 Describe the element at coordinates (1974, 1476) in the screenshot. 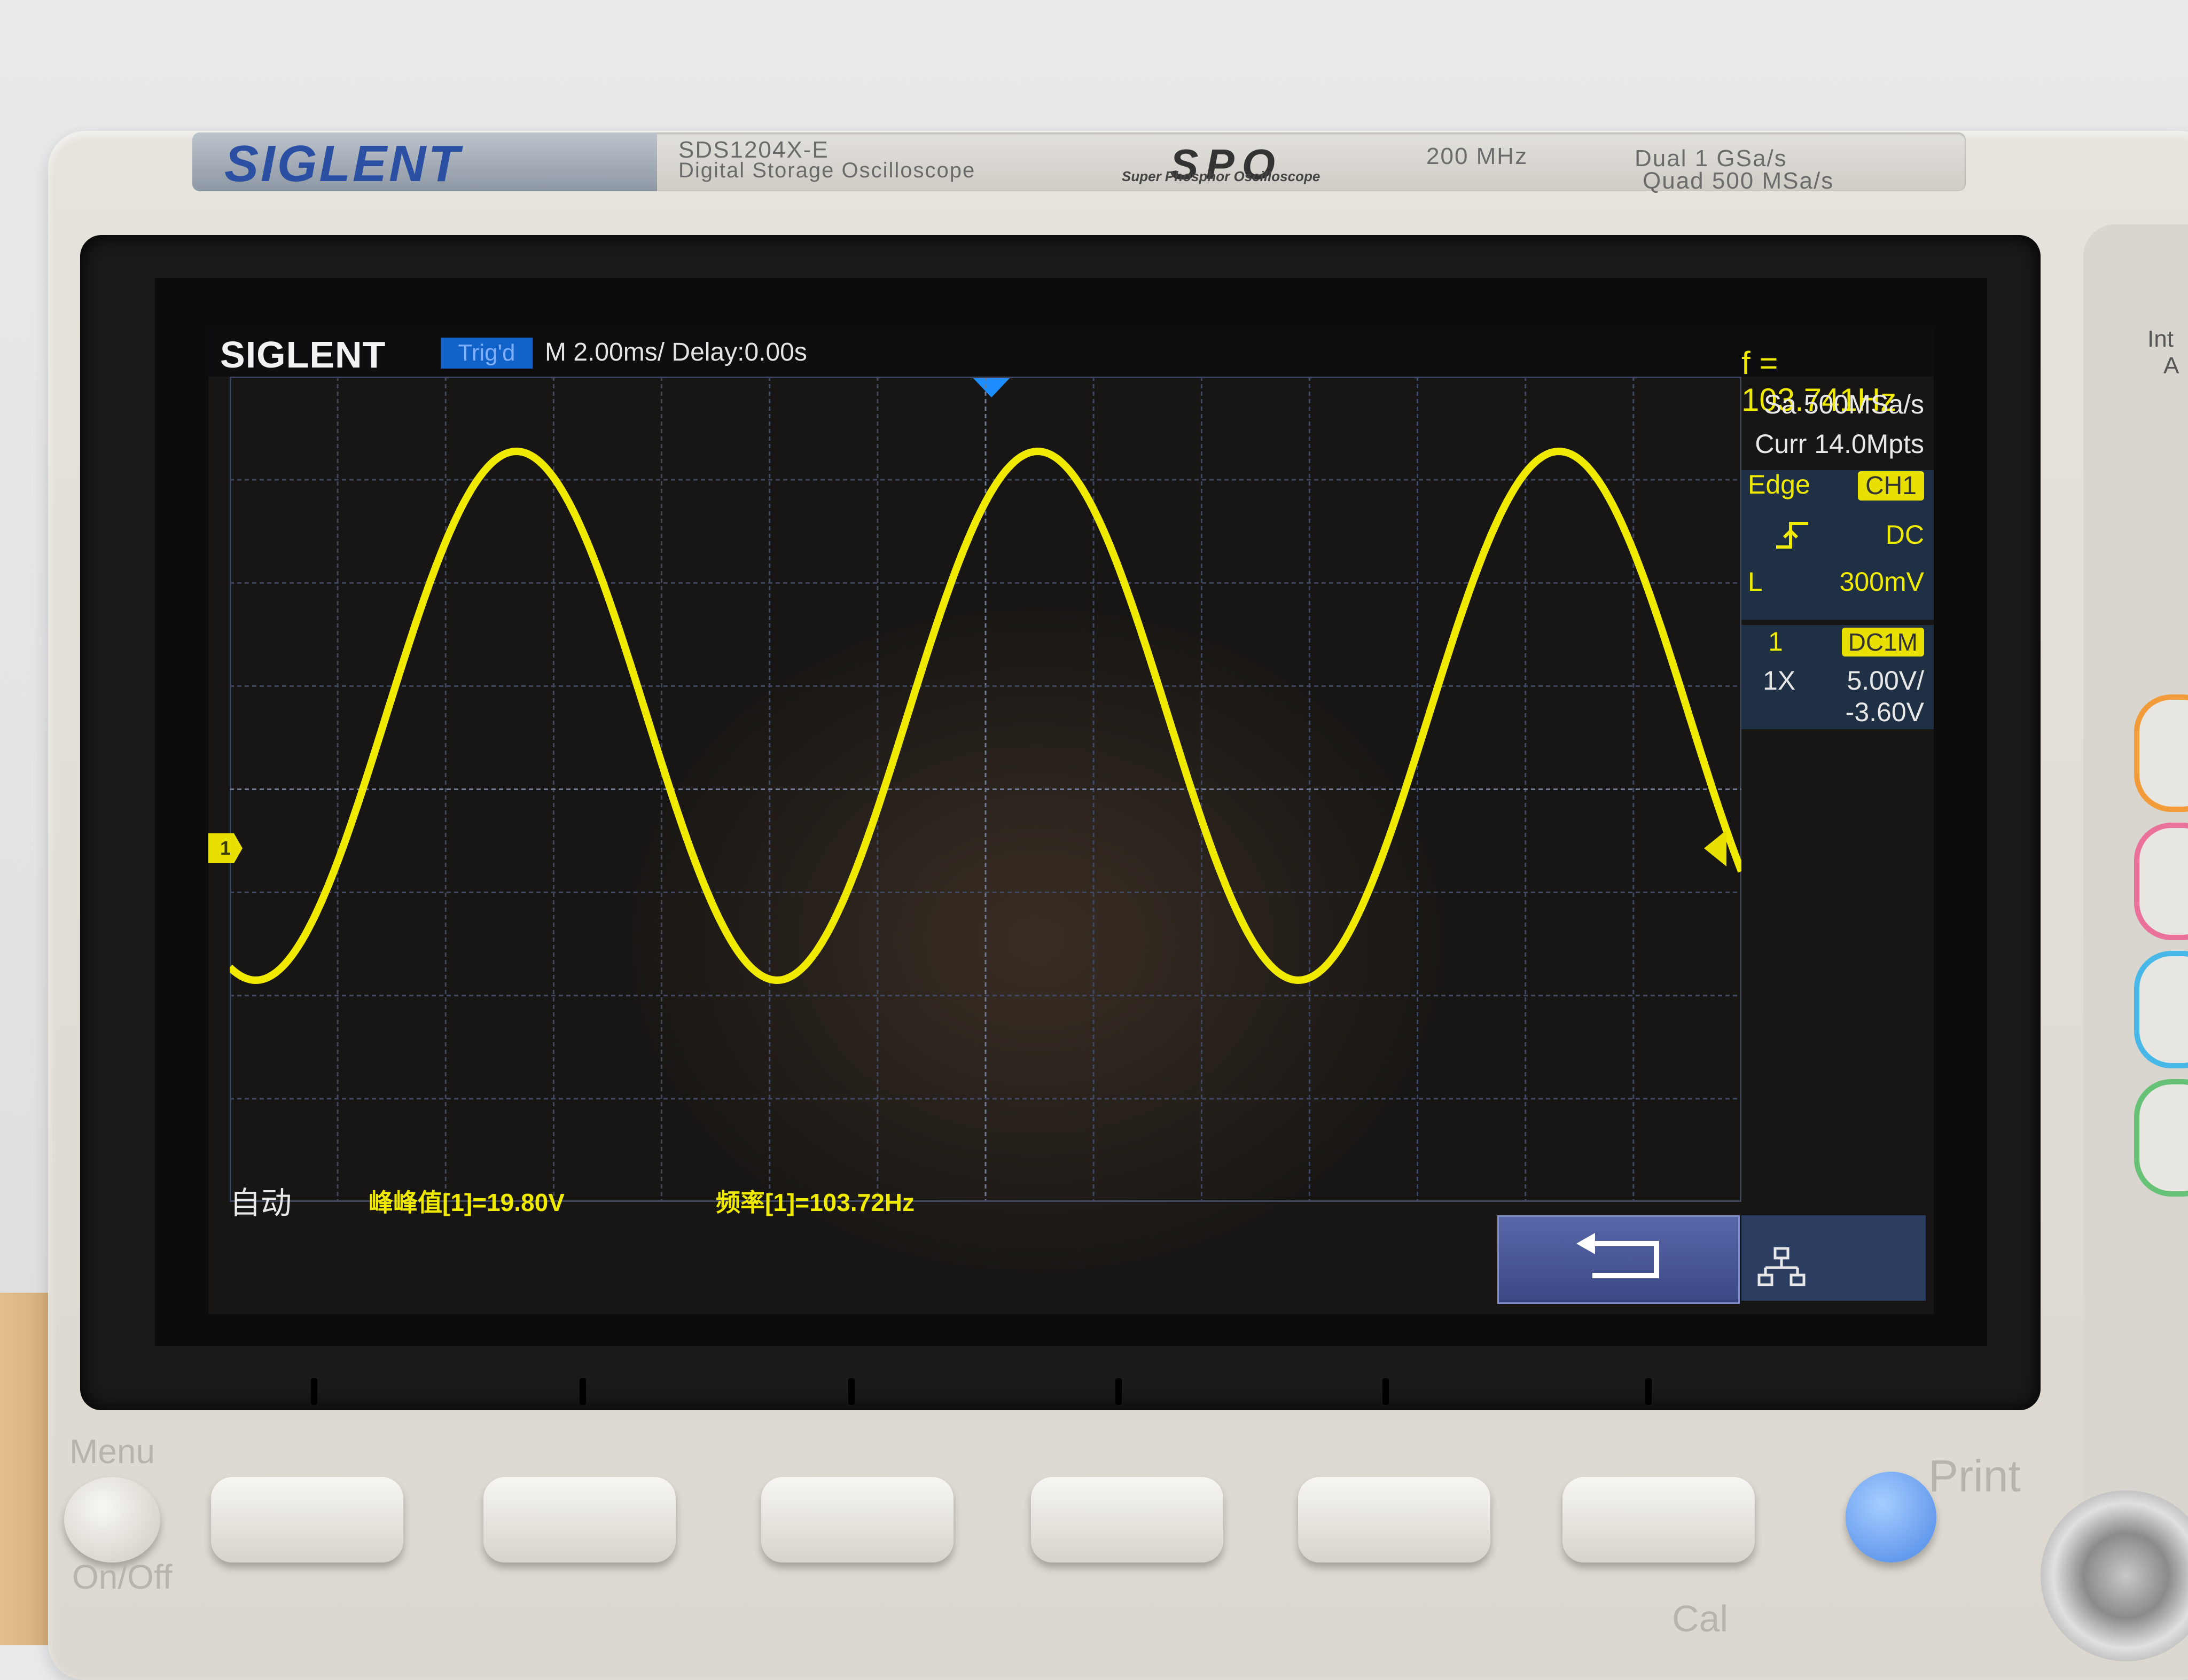

I see `print-label: Print` at that location.